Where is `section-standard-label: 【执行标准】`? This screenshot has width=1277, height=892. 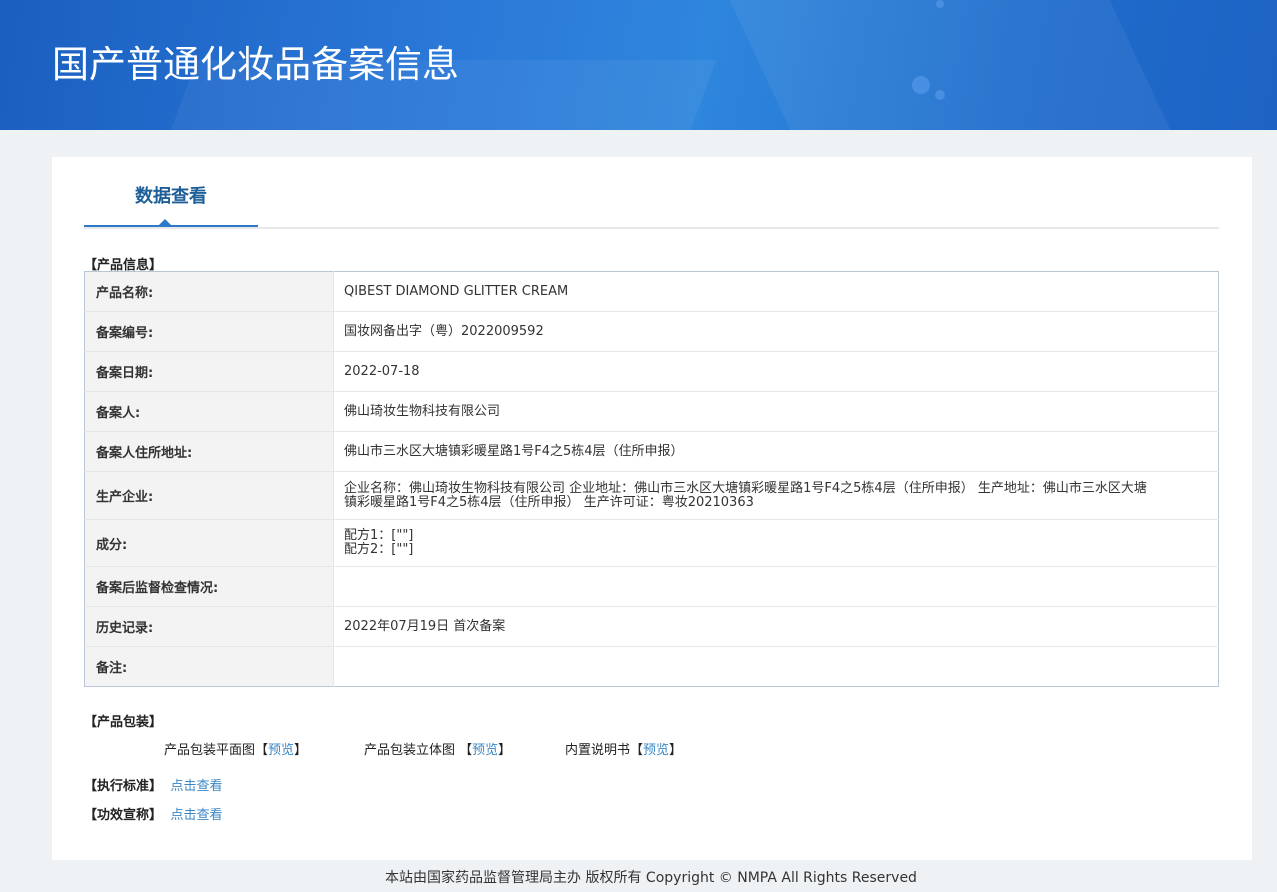 section-standard-label: 【执行标准】 is located at coordinates (123, 786).